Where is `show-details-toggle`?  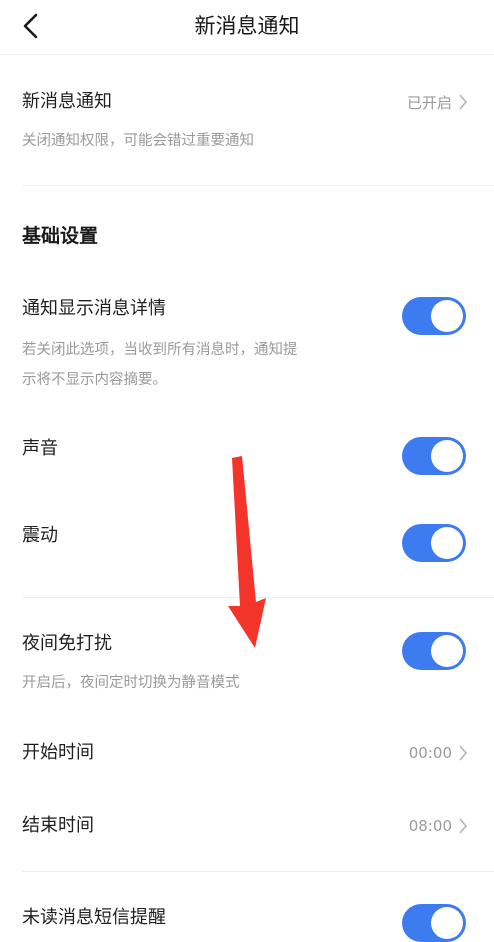
show-details-toggle is located at coordinates (434, 316).